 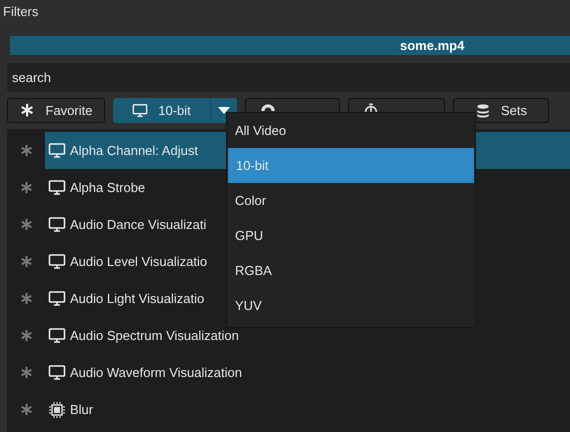 I want to click on clip-bar: some.mp4, so click(x=290, y=45).